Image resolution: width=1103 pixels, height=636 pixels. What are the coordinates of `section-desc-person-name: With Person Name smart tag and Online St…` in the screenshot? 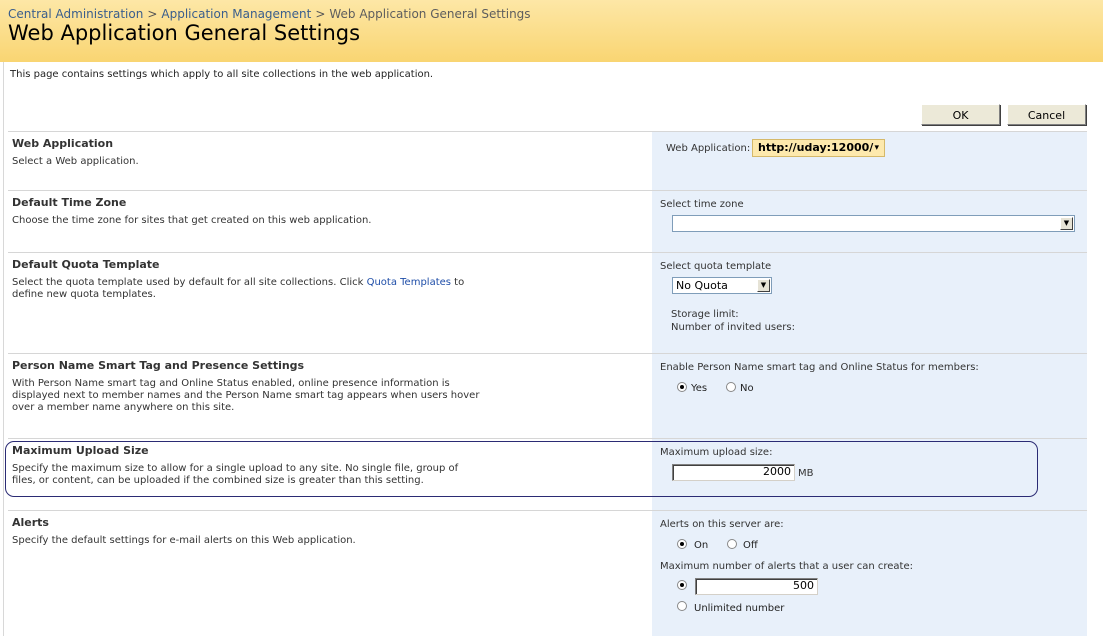 It's located at (246, 395).